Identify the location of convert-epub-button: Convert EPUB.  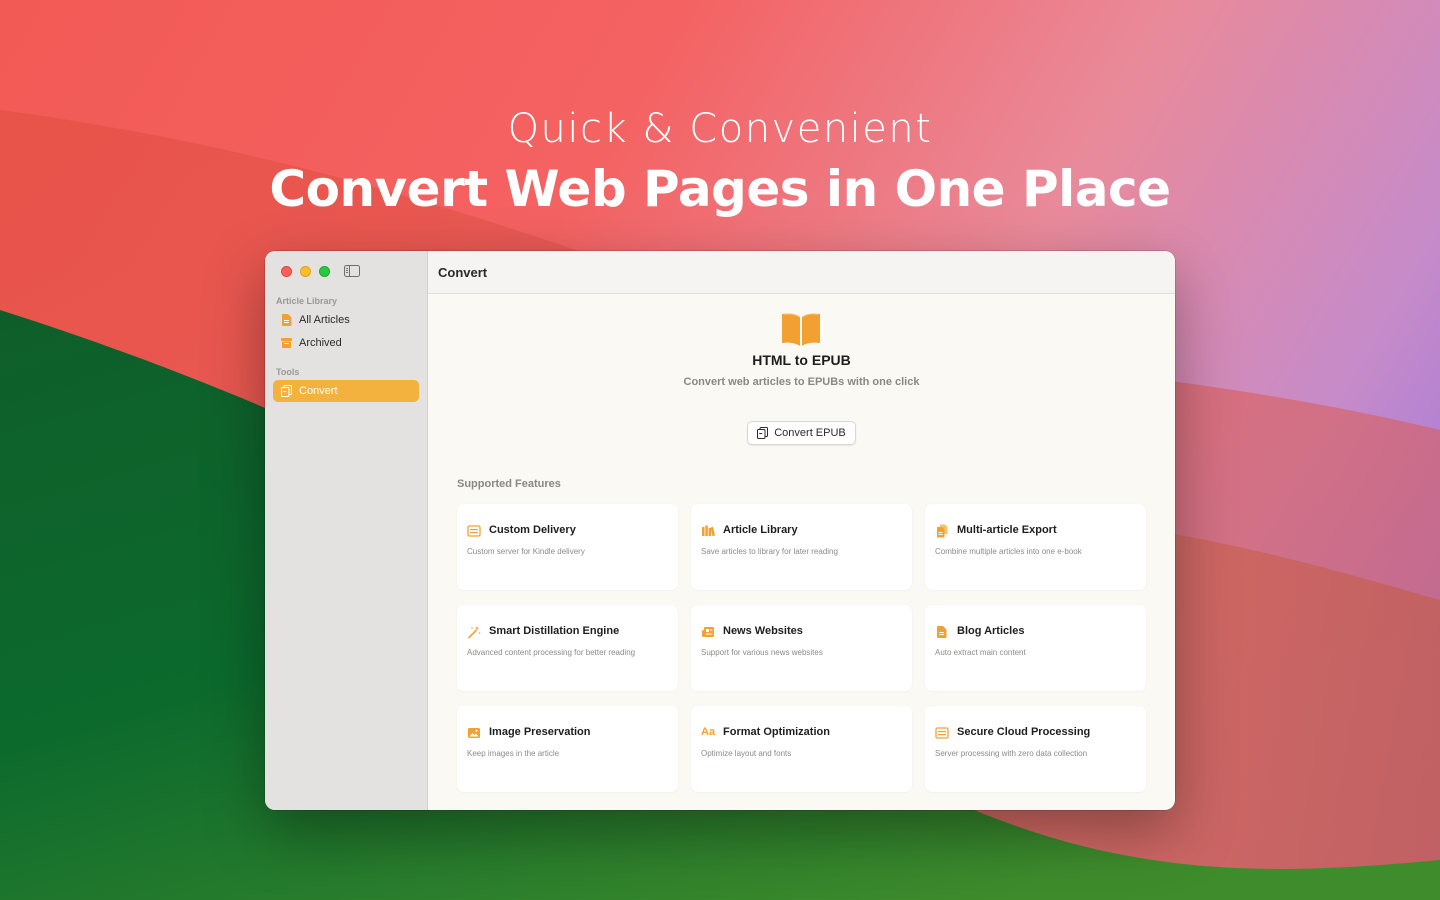
(801, 433).